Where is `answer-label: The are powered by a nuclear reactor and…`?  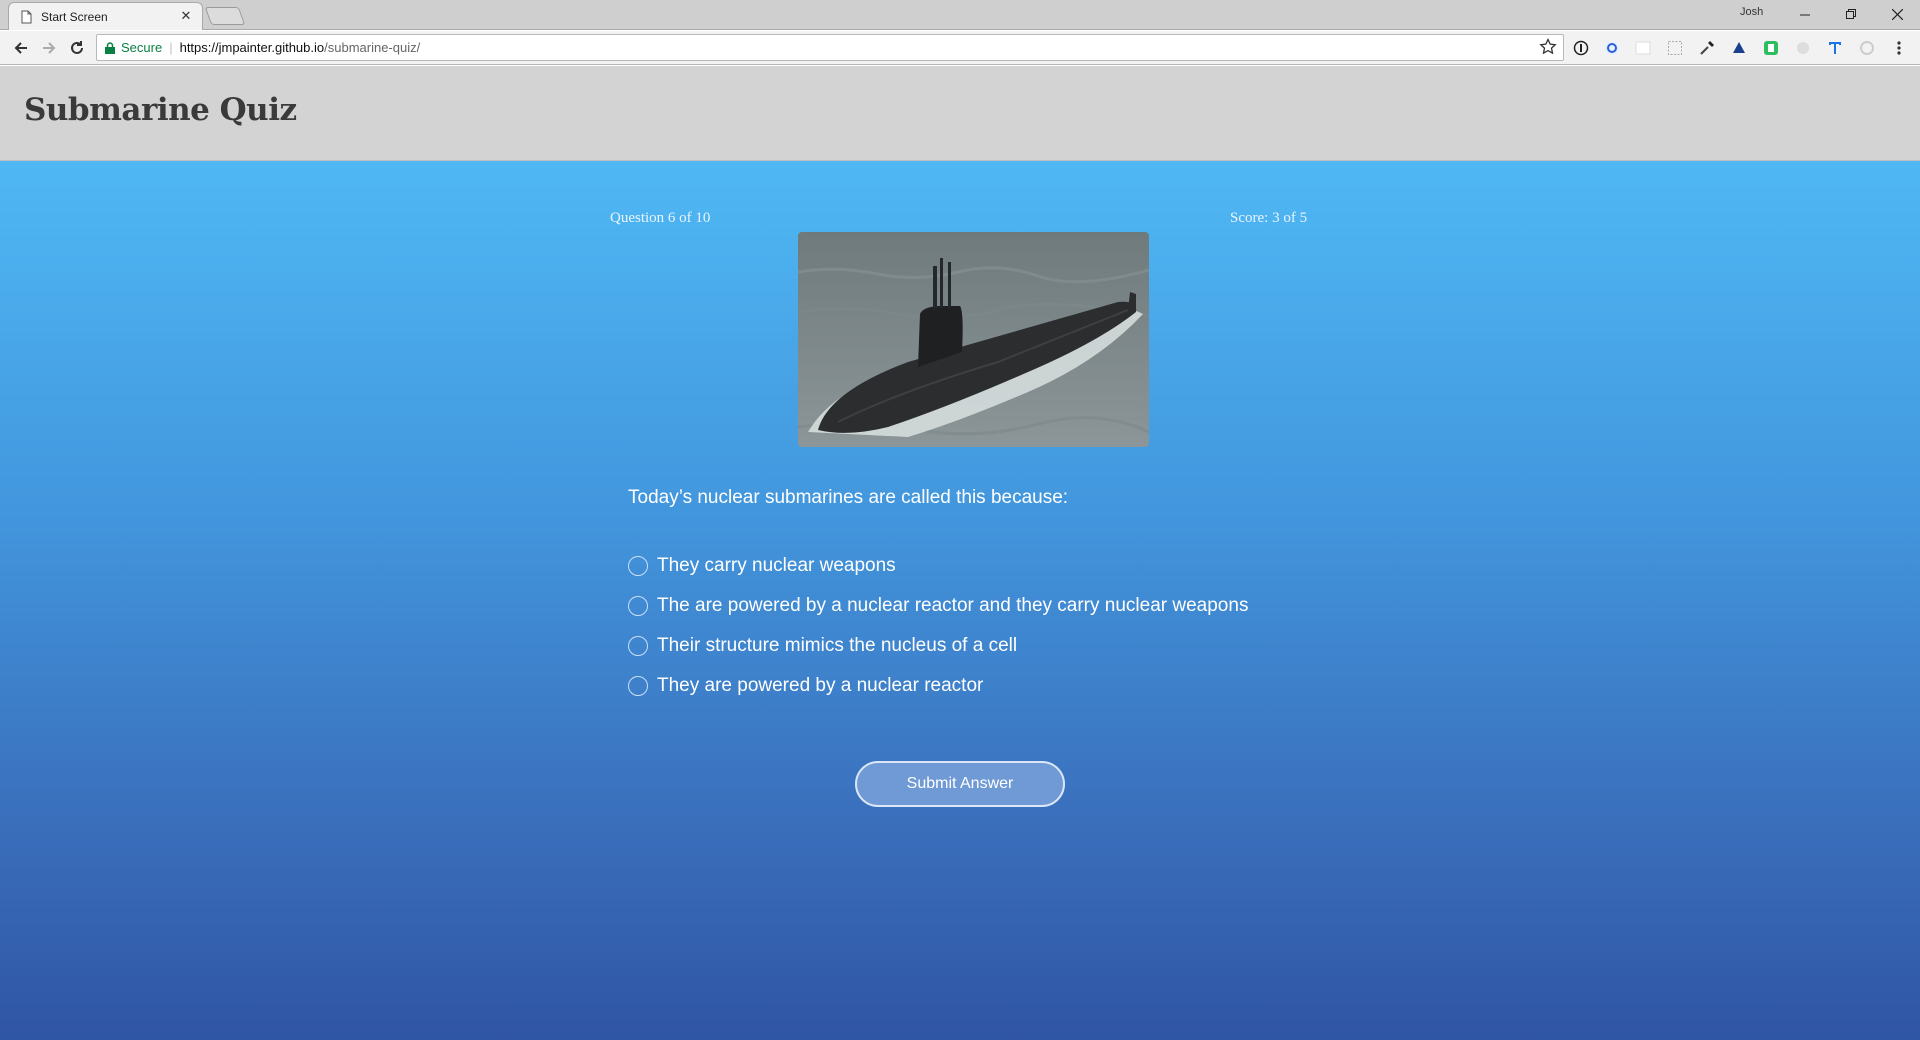 answer-label: The are powered by a nuclear reactor and… is located at coordinates (953, 605).